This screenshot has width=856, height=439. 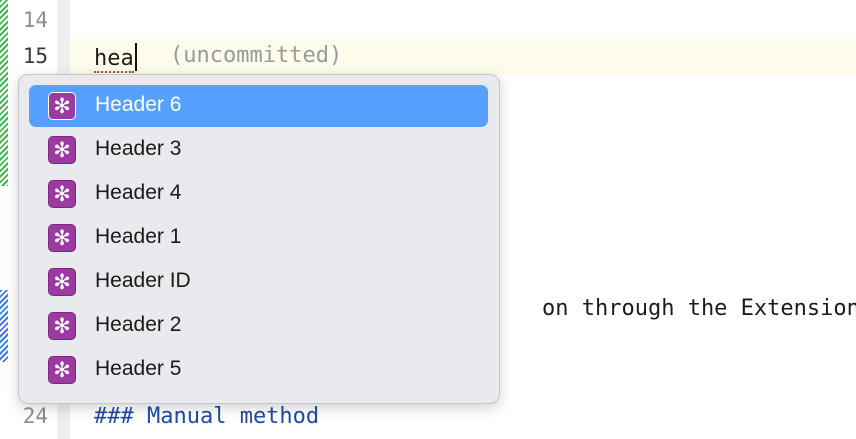 I want to click on line-number-14: 14, so click(x=35, y=20).